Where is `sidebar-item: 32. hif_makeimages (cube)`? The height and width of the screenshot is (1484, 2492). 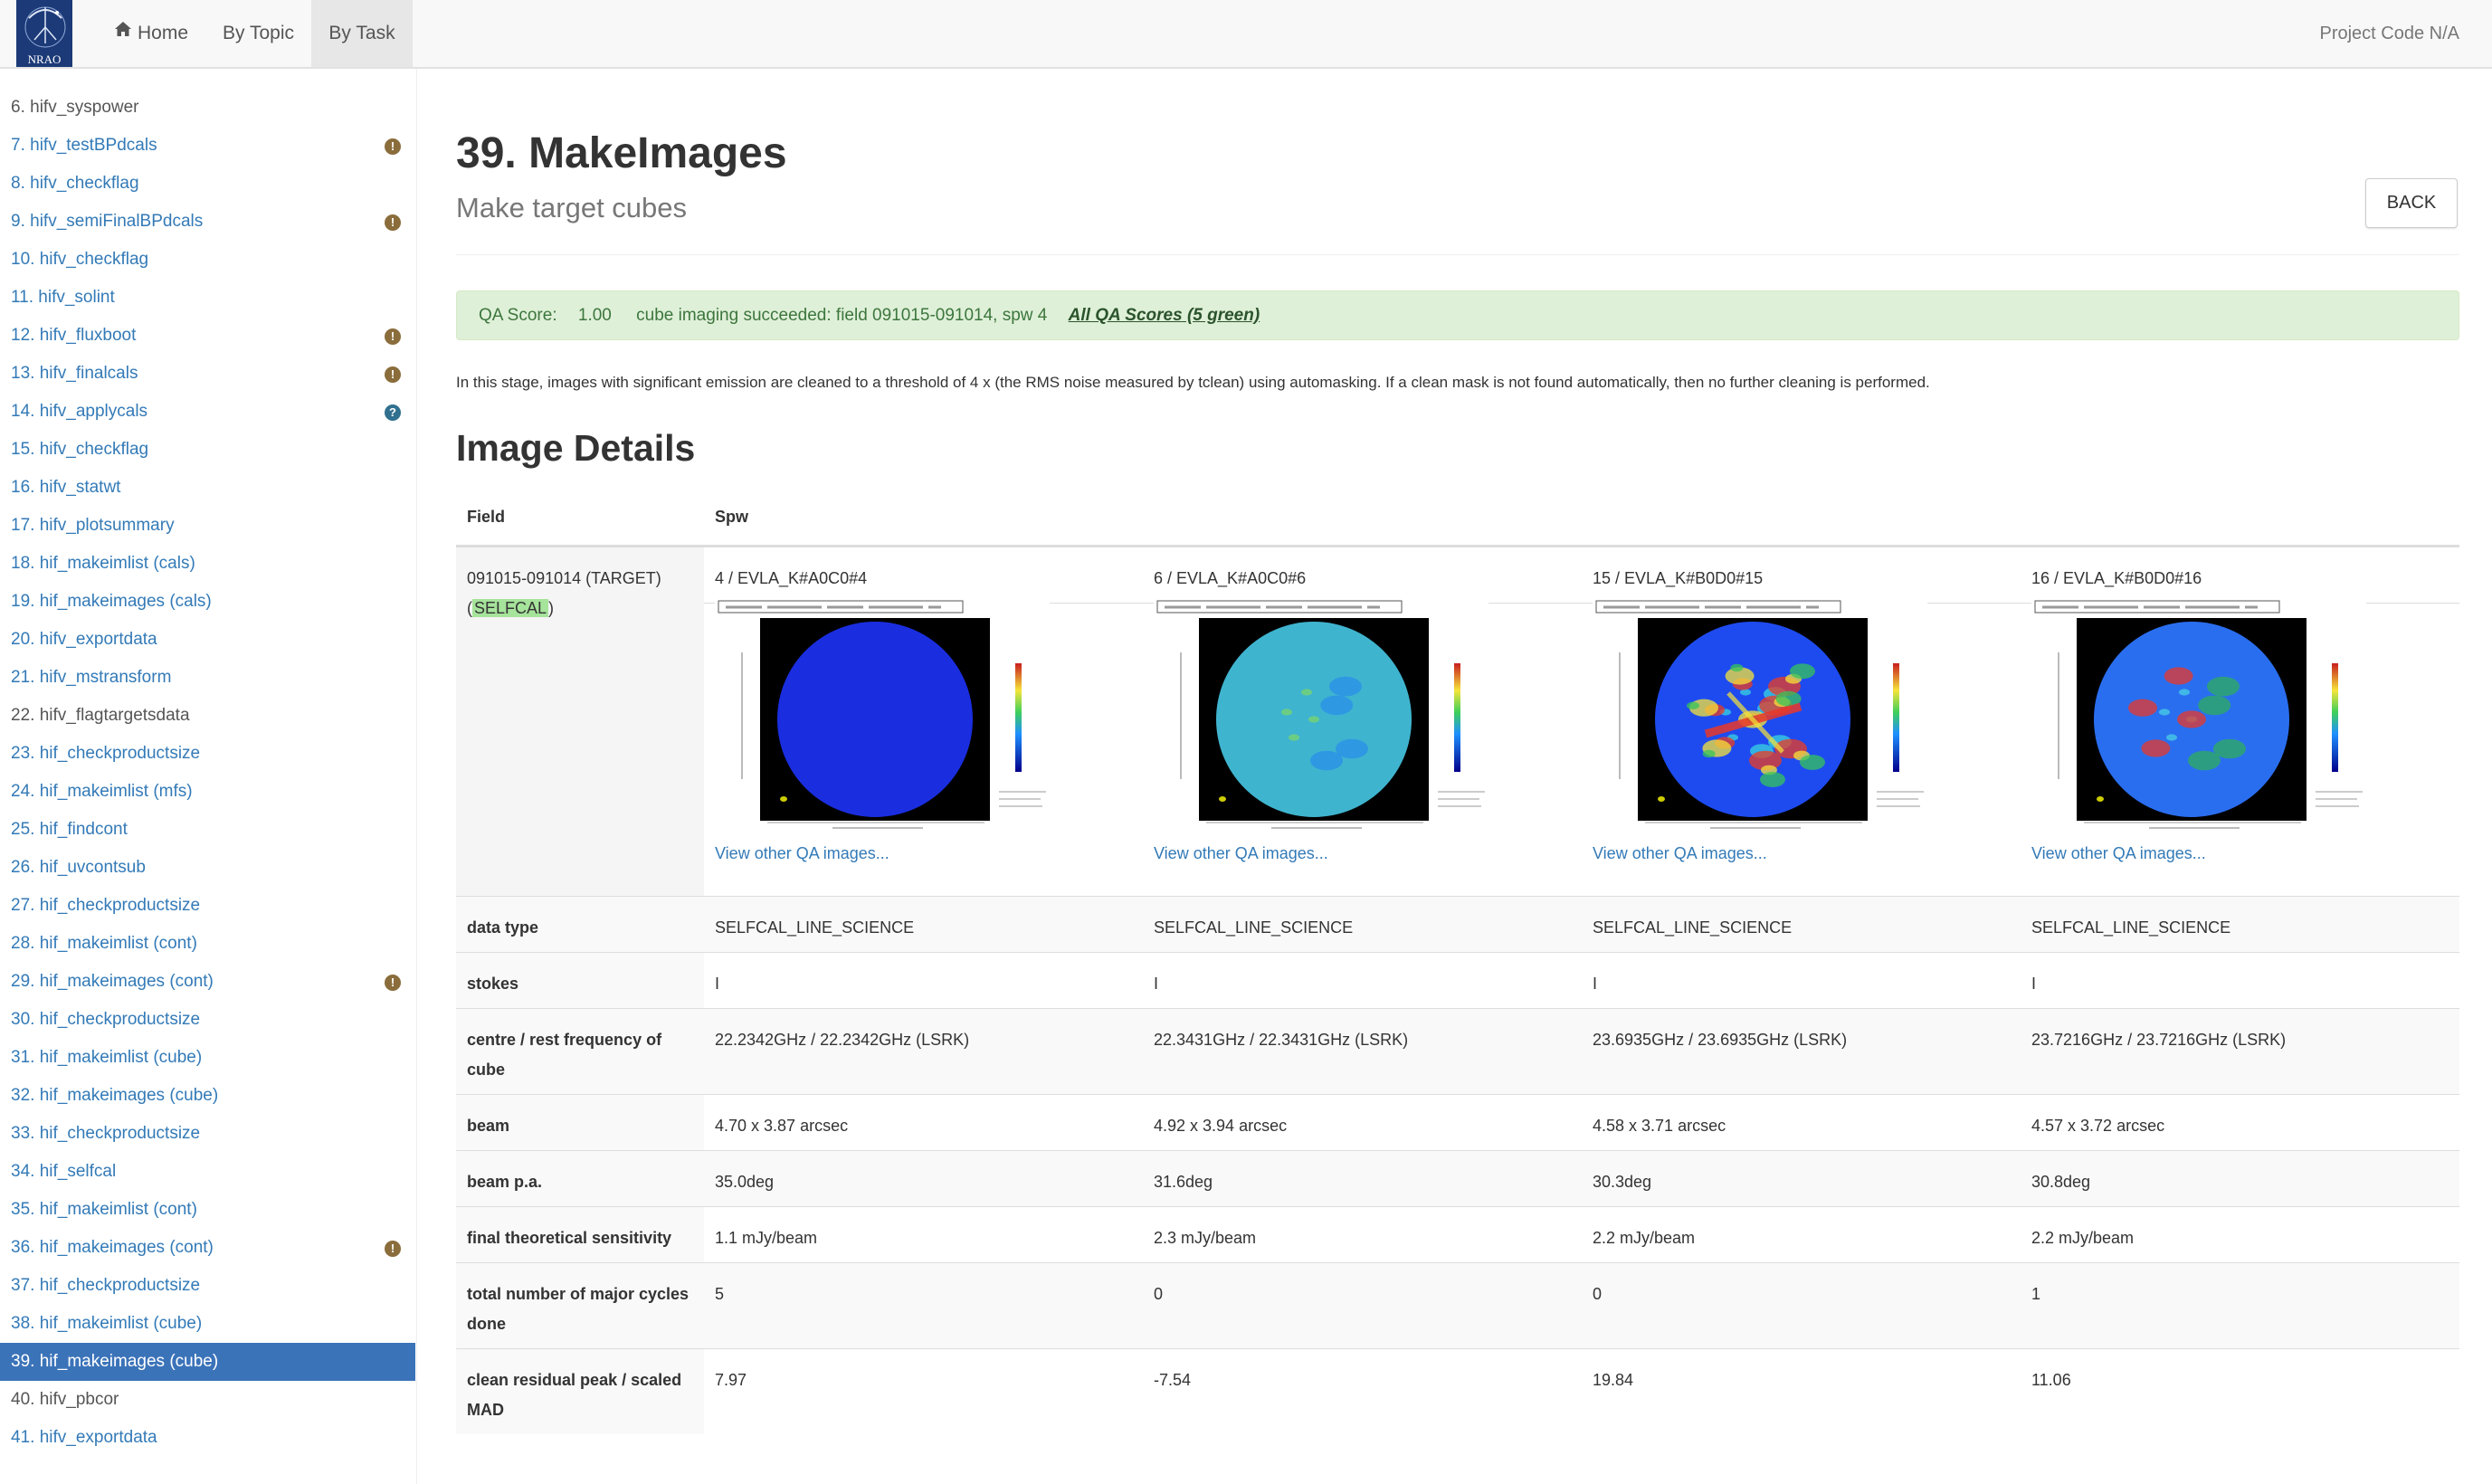 sidebar-item: 32. hif_makeimages (cube) is located at coordinates (208, 1096).